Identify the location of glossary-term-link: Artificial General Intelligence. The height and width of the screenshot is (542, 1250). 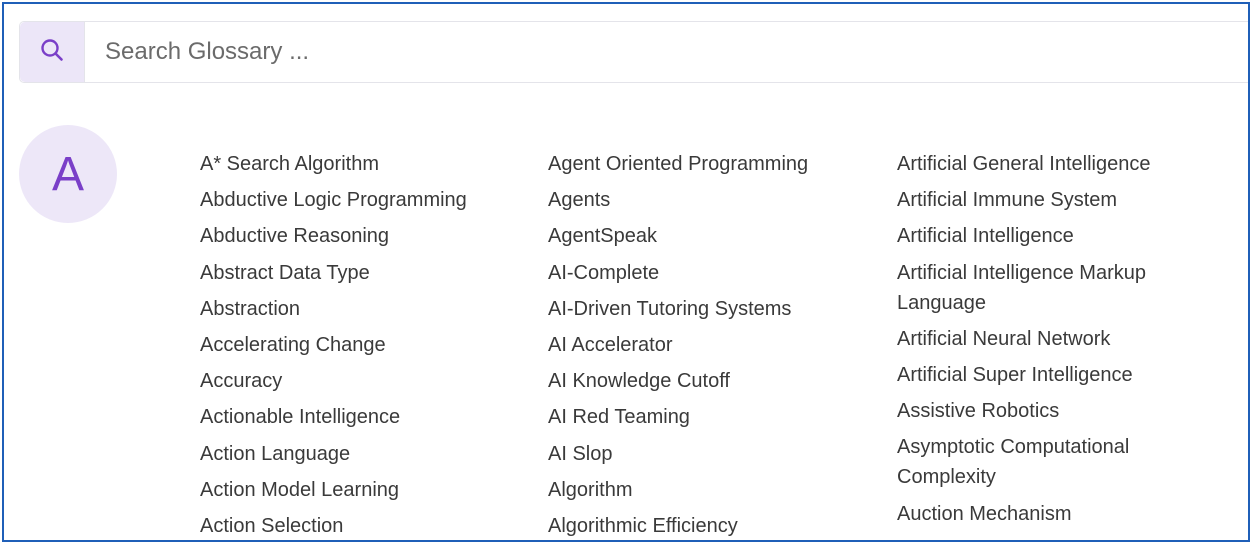
(1057, 164).